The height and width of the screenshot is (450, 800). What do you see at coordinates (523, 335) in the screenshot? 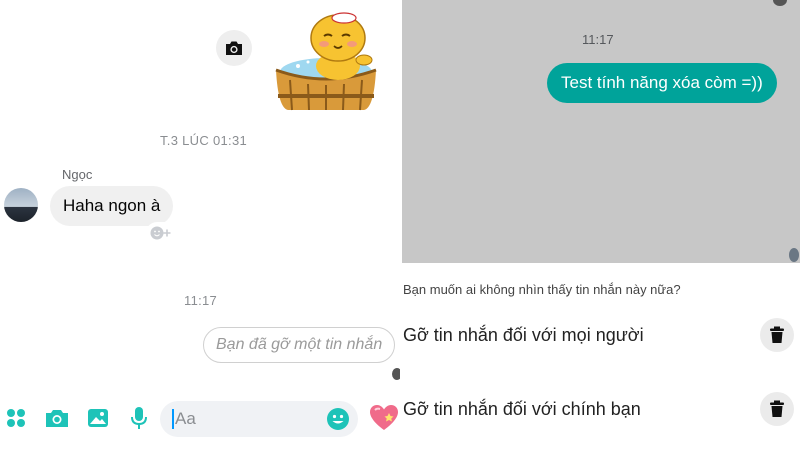
I see `unsend-for-everyone-label: Gỡ tin nhắn đối với mọi người` at bounding box center [523, 335].